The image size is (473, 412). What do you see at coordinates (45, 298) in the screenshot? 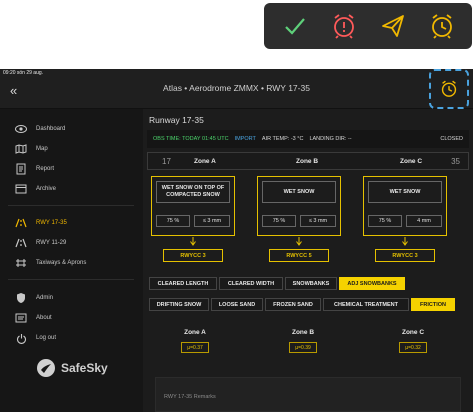
I see `sidebar-item-label: Admin` at bounding box center [45, 298].